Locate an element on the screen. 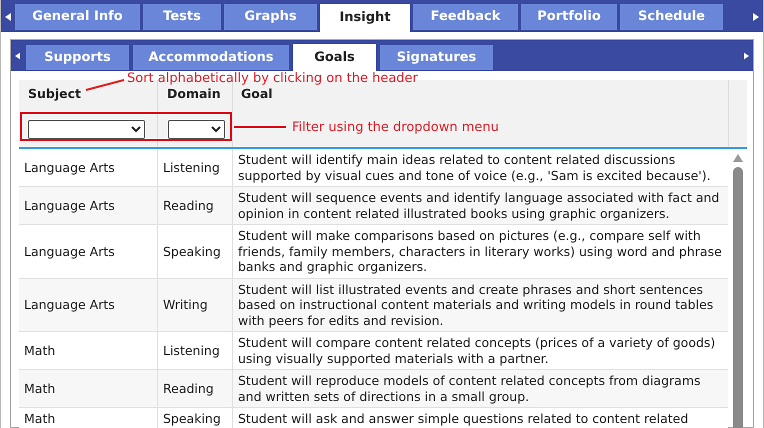  goal-cell: Student will ask and answer simple questions related to content related is located at coordinates (463, 418).